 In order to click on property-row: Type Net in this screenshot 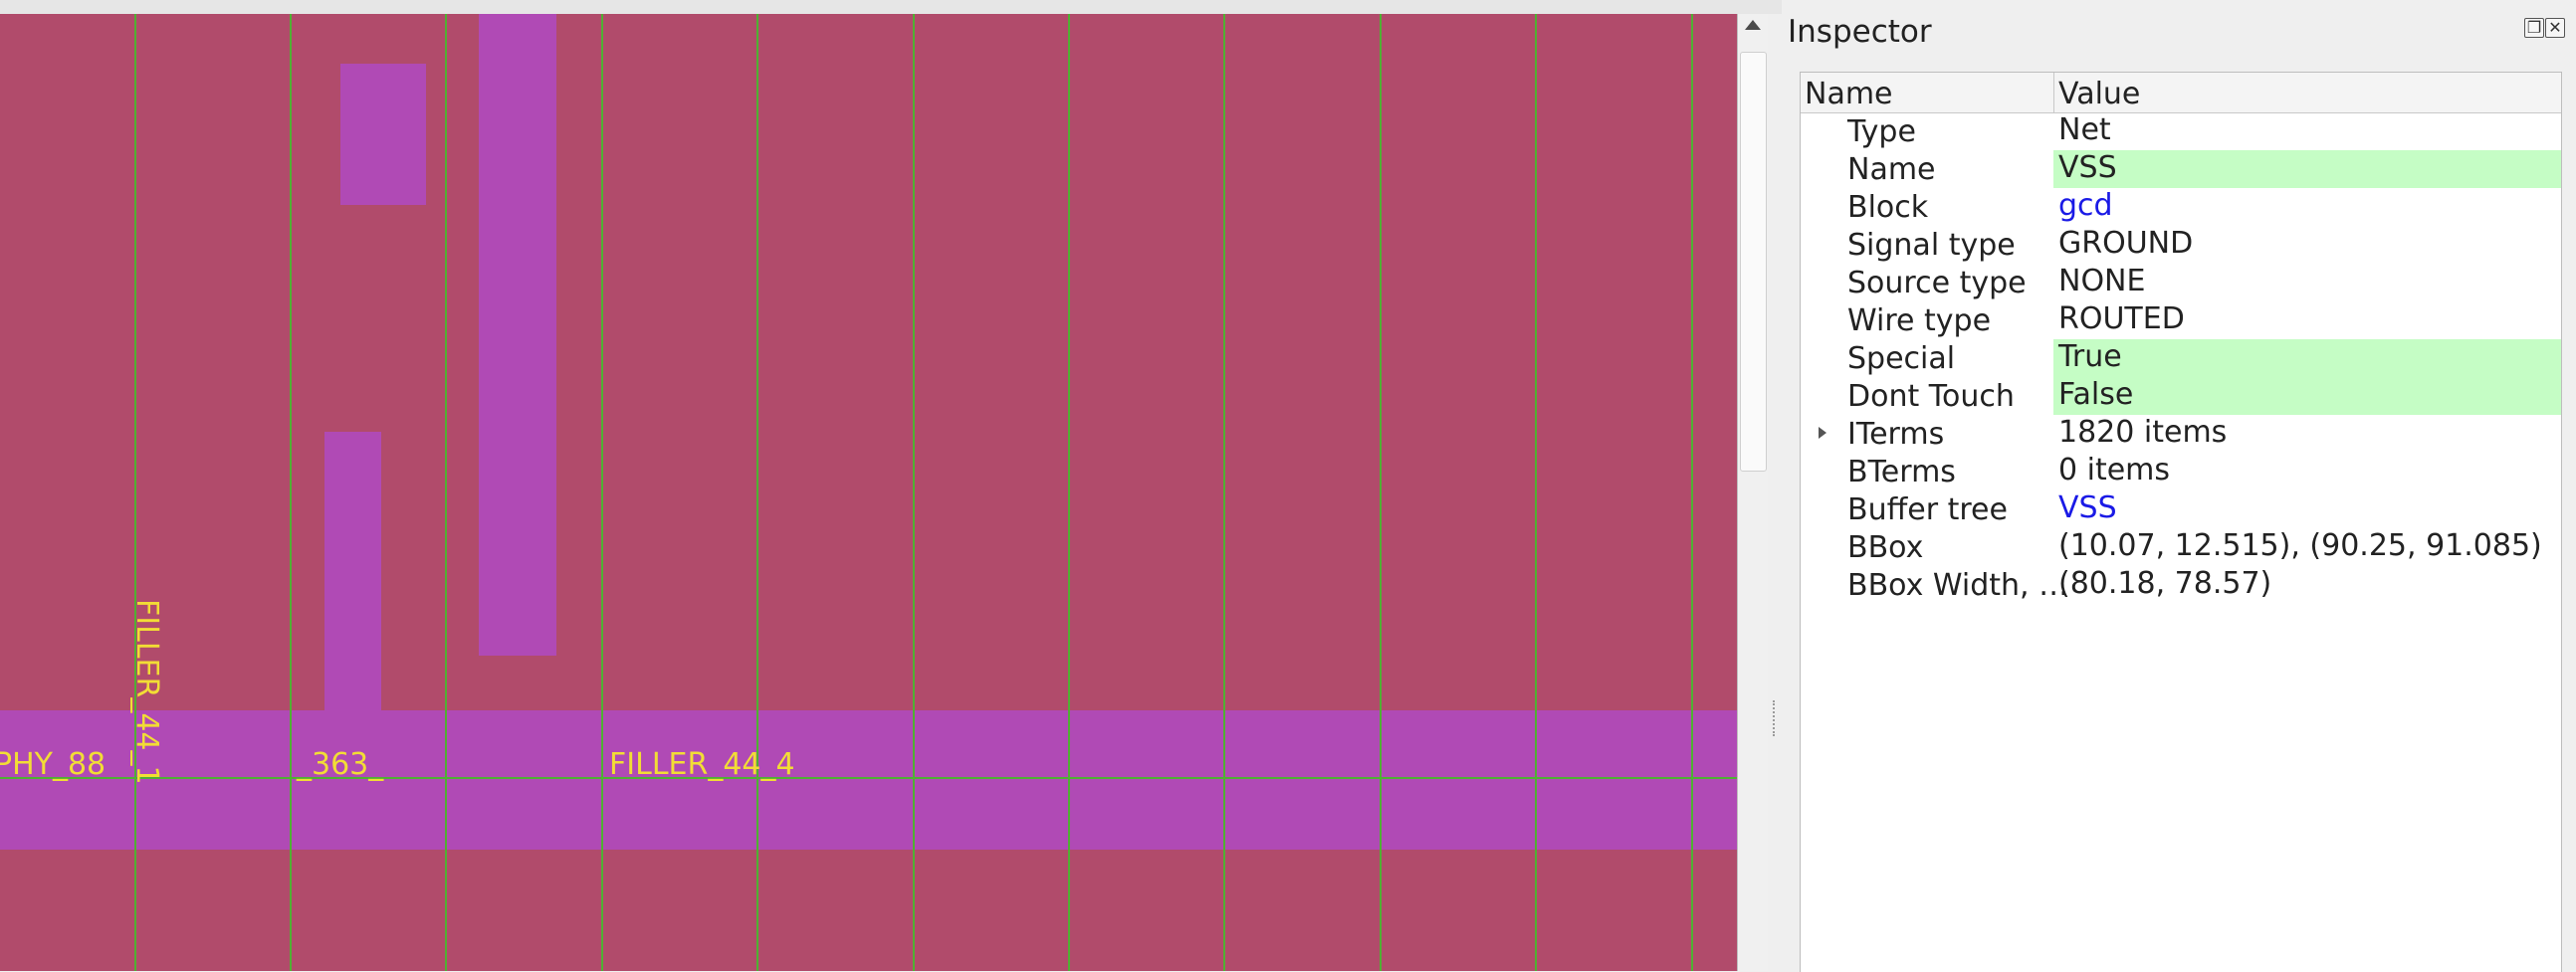, I will do `click(2181, 131)`.